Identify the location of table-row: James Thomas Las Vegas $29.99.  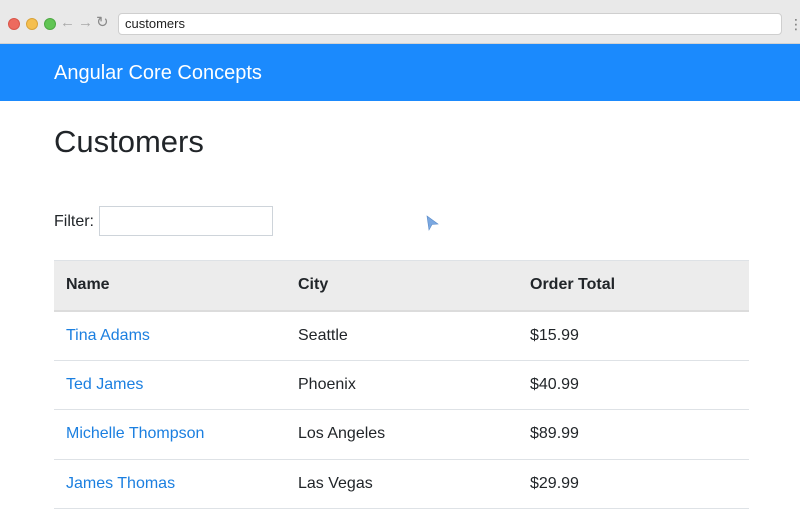
(401, 484).